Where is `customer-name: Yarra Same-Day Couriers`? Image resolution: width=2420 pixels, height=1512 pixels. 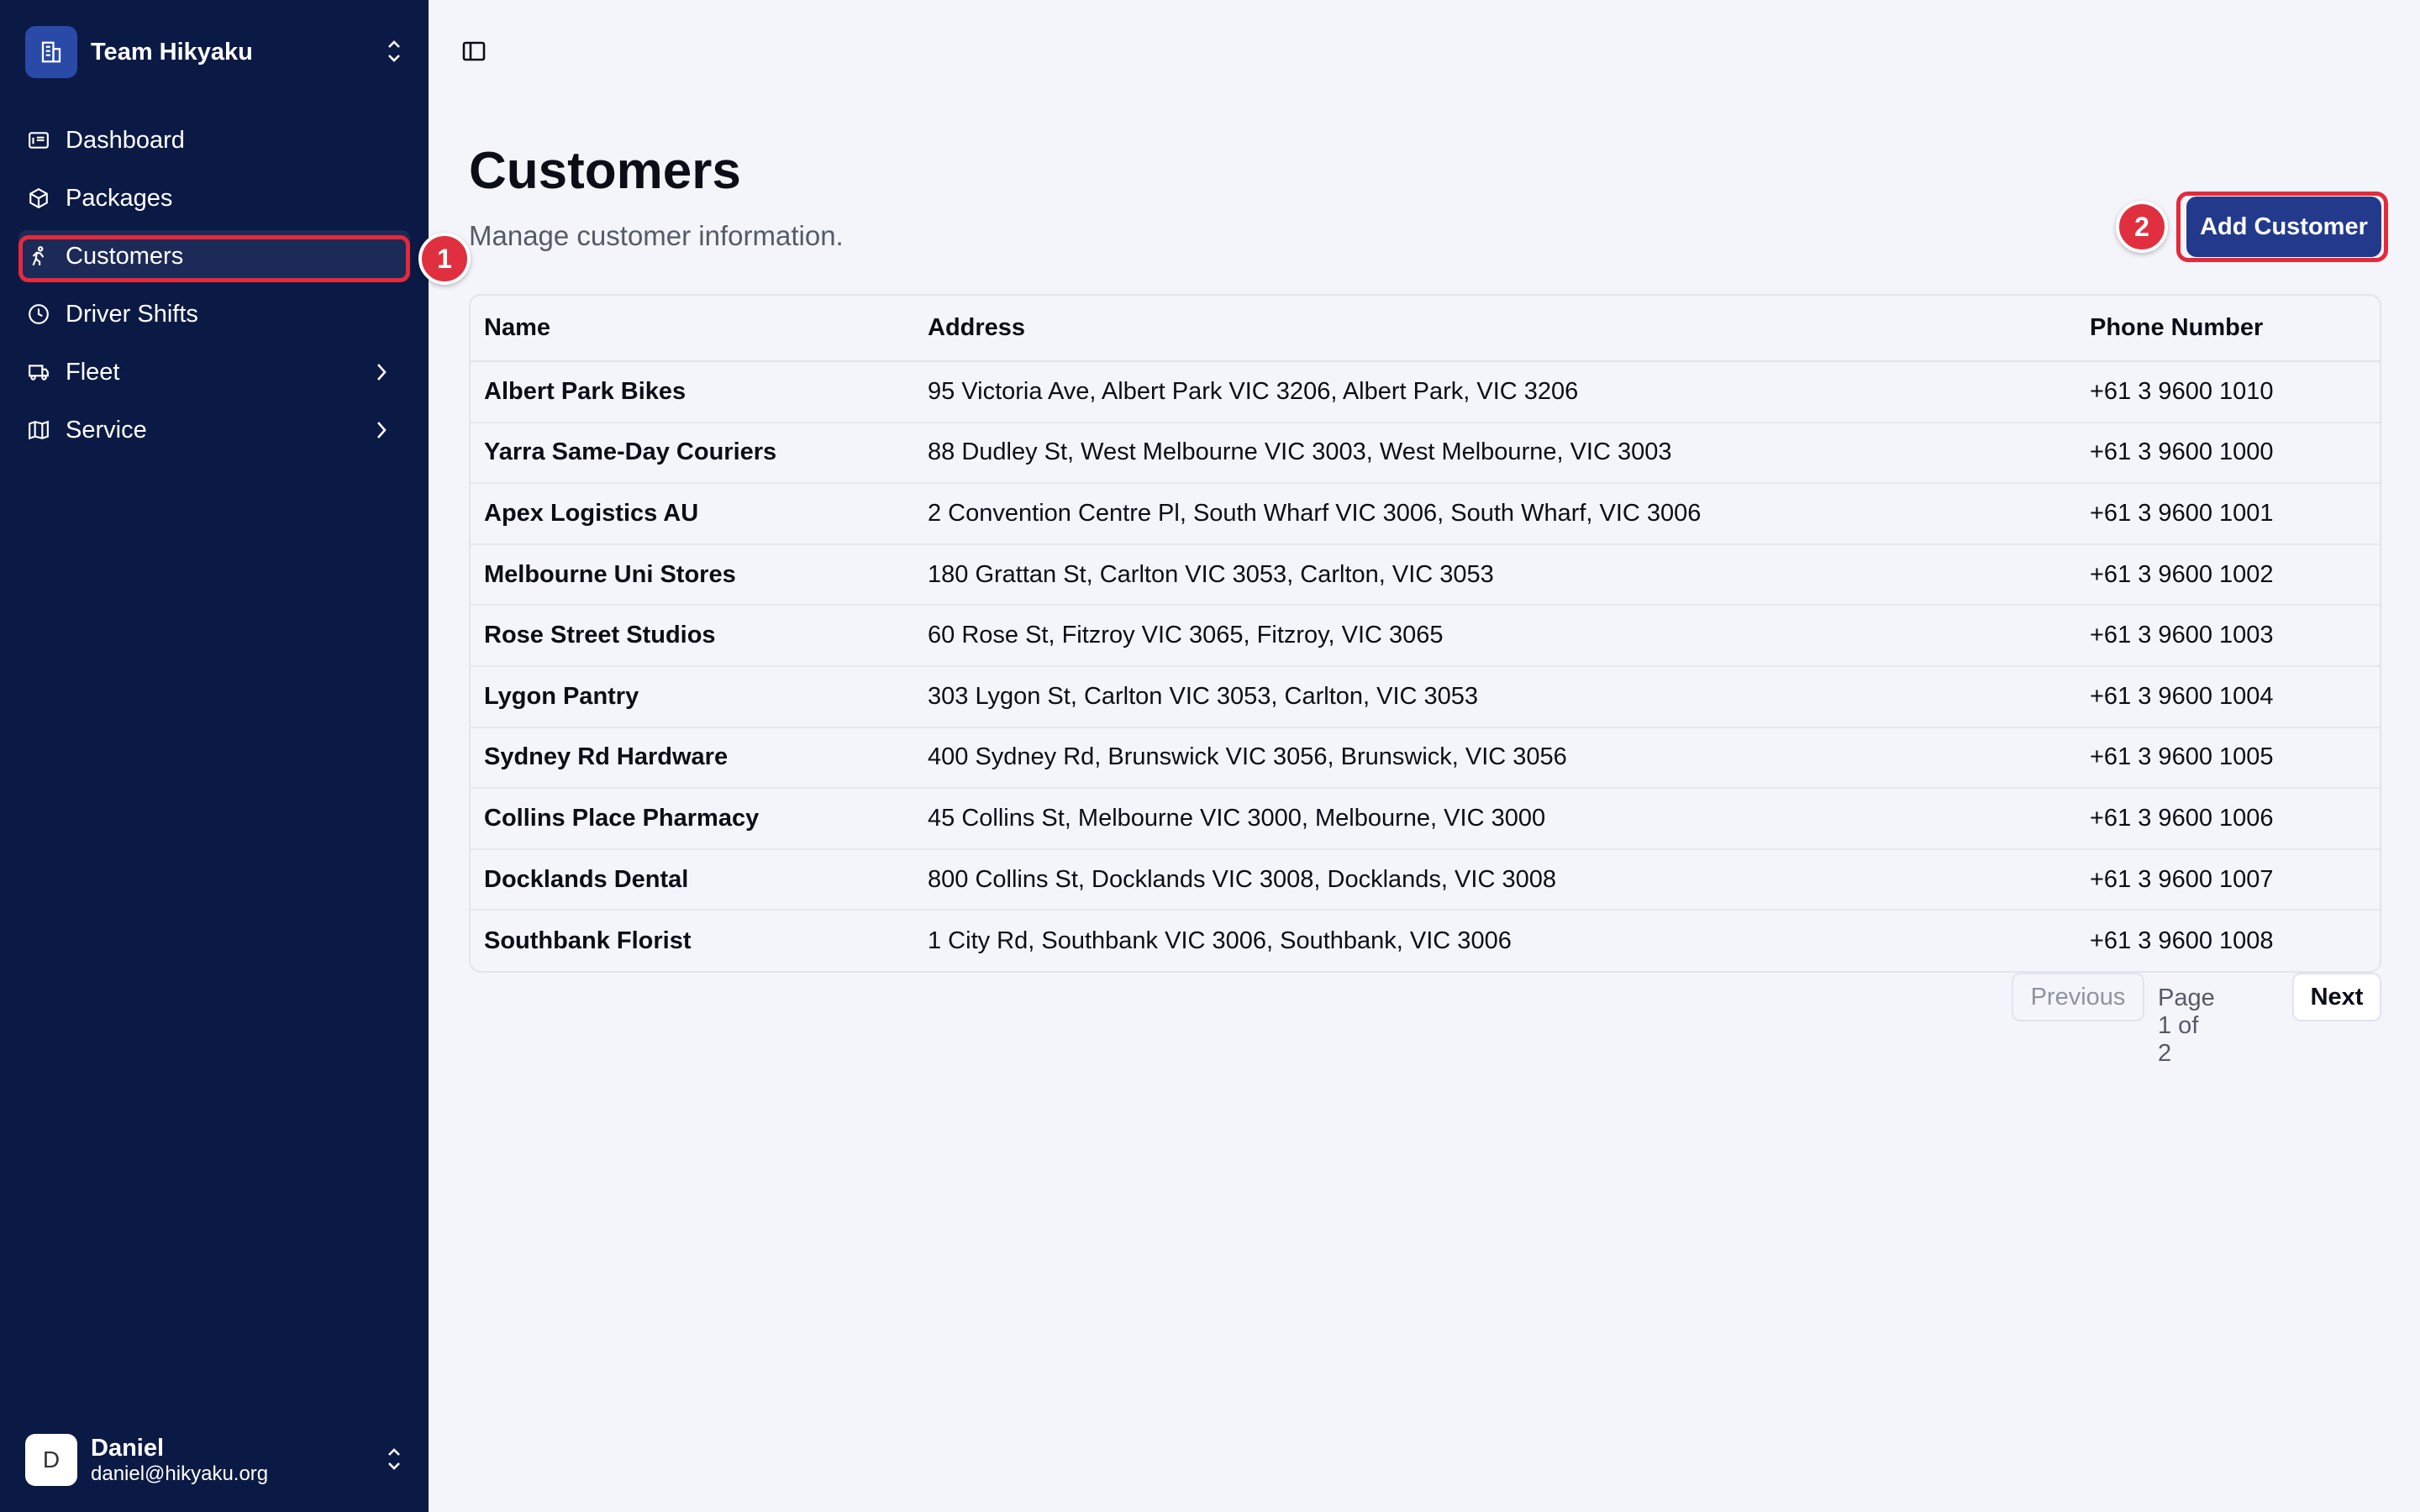 customer-name: Yarra Same-Day Couriers is located at coordinates (692, 453).